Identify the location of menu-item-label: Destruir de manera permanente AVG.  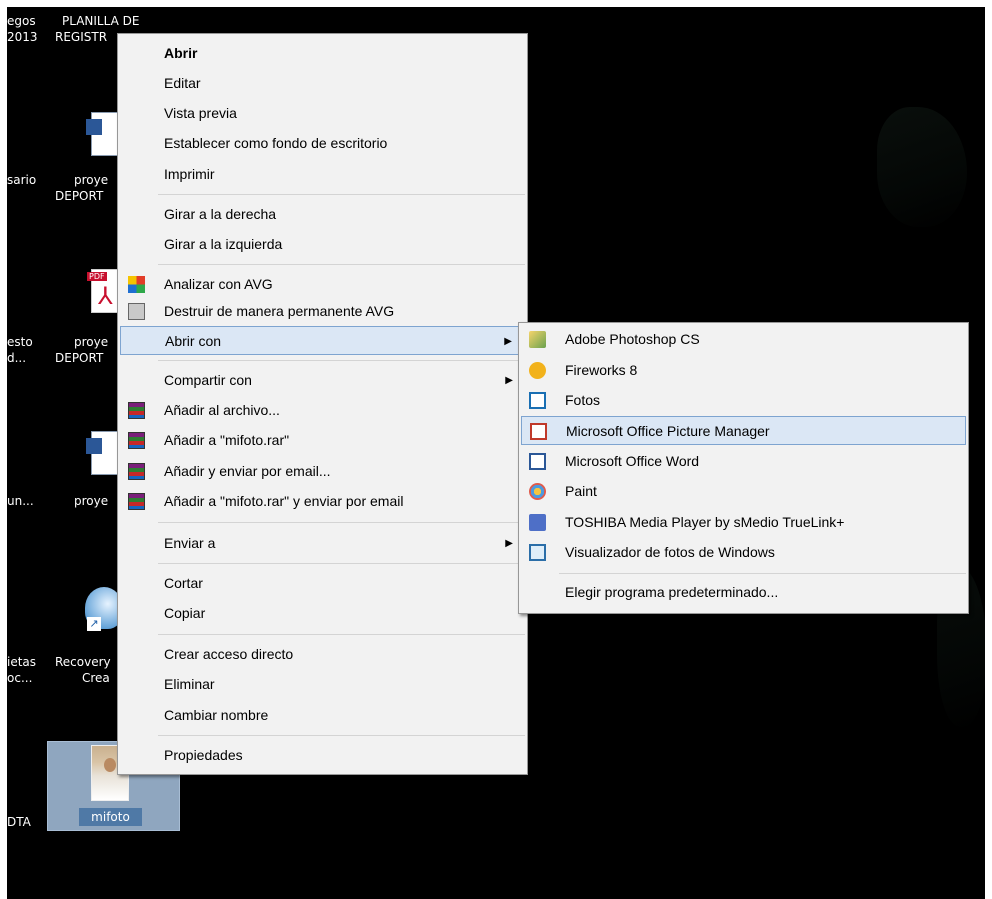
(279, 311).